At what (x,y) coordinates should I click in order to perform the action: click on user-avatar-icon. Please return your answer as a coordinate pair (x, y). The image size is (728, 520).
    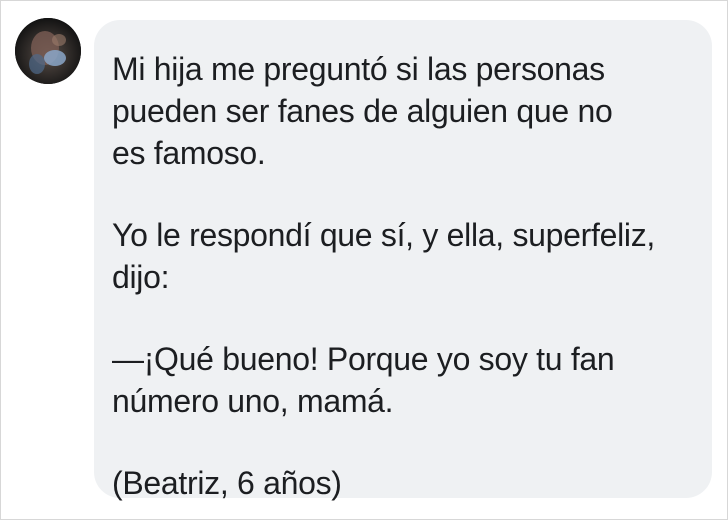
    Looking at the image, I should click on (48, 51).